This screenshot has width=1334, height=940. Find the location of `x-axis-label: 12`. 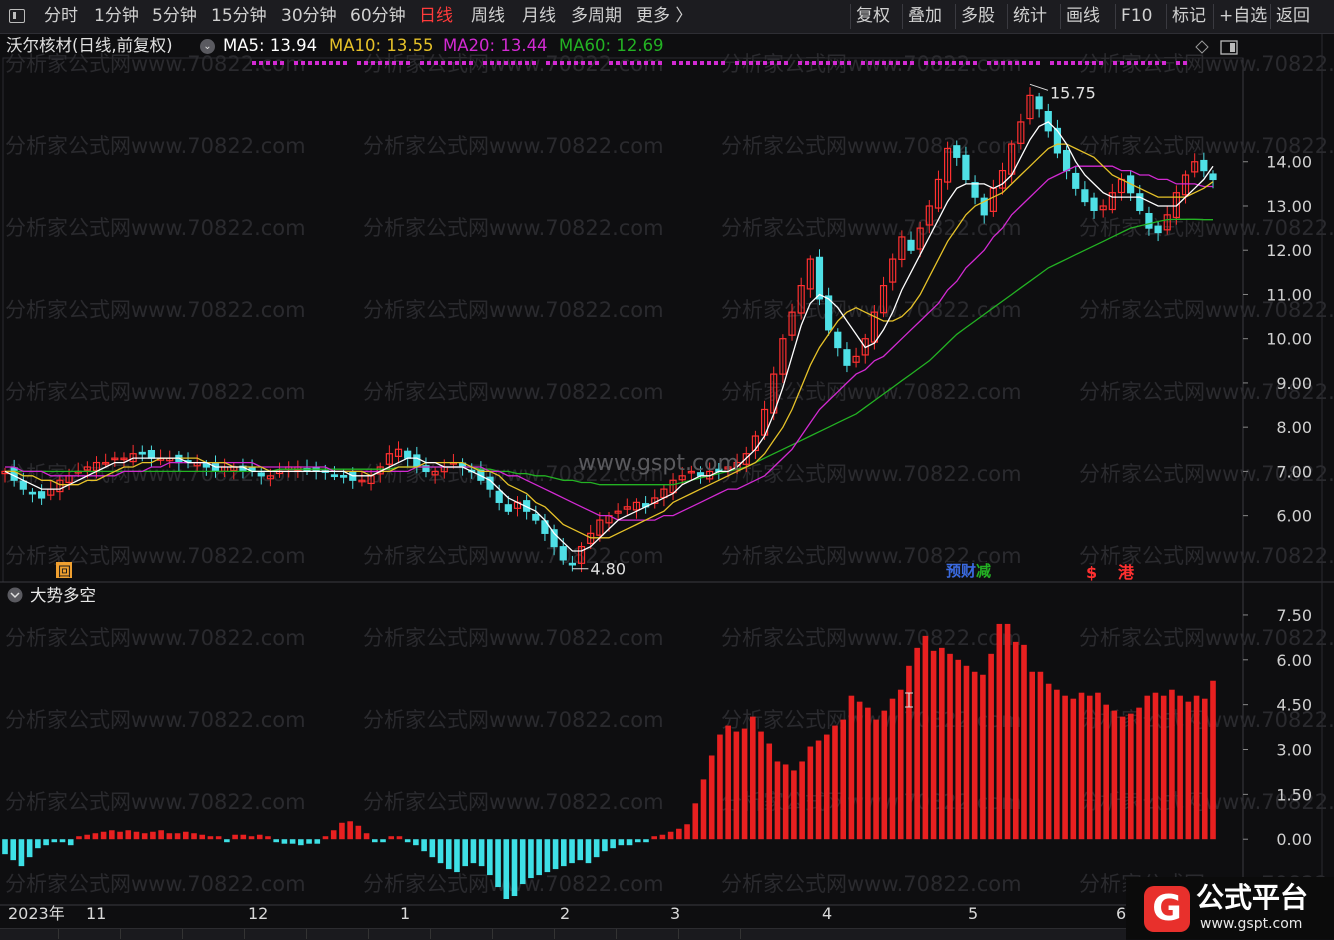

x-axis-label: 12 is located at coordinates (258, 913).